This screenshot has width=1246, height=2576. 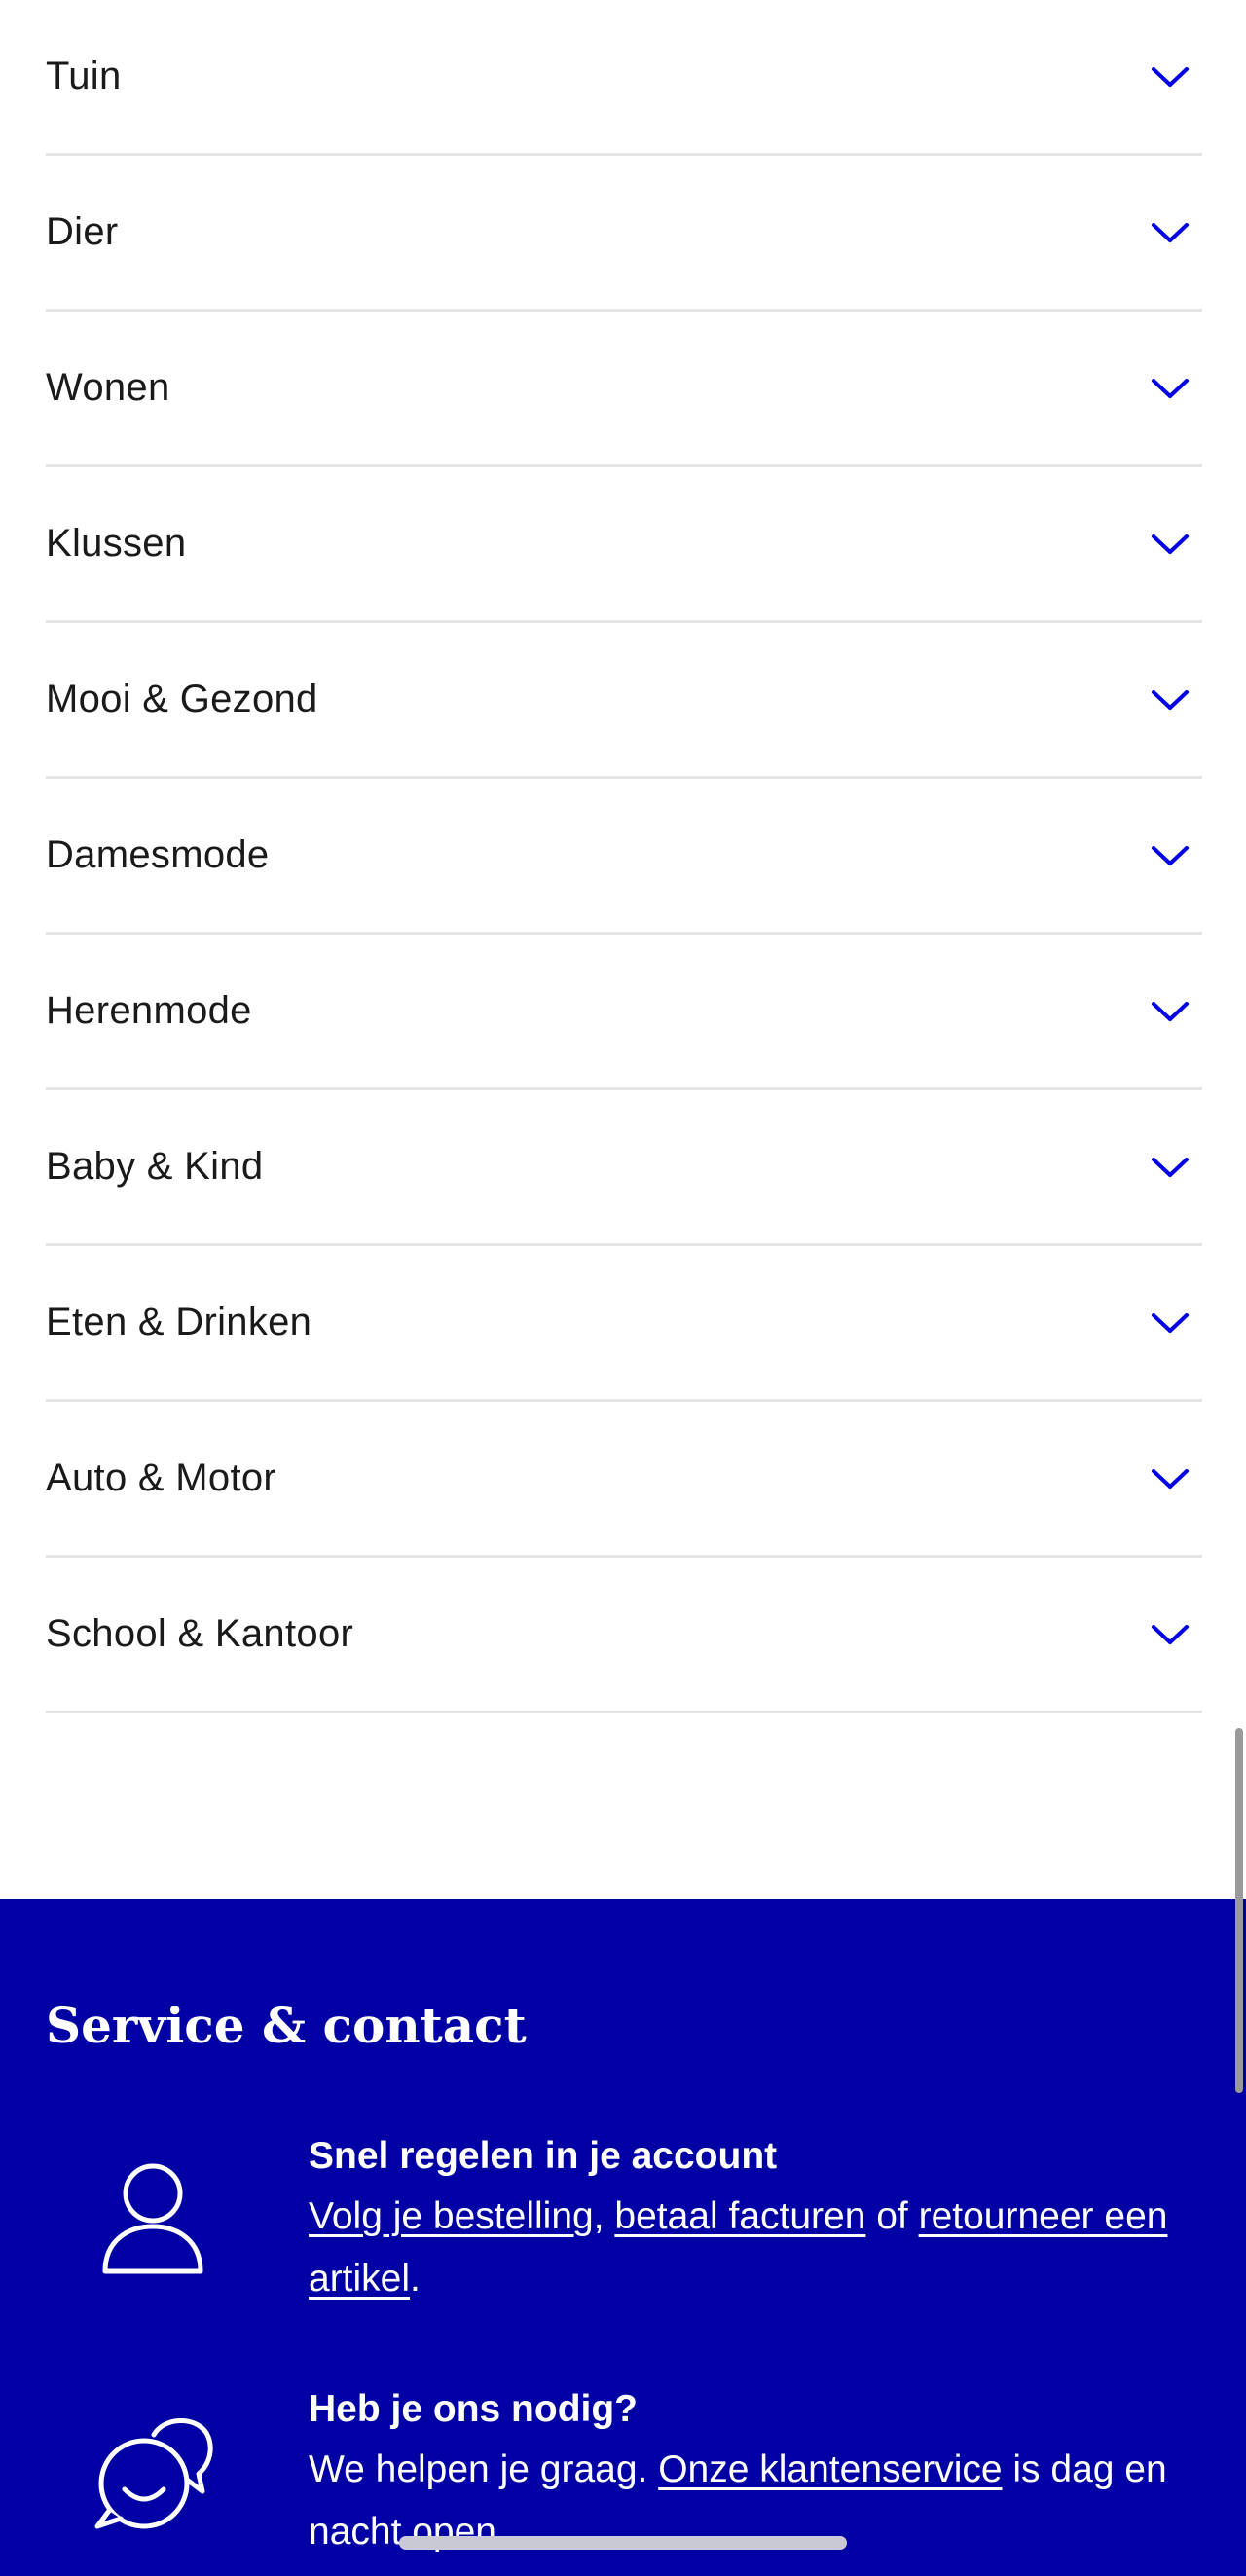 I want to click on end-punctuation: ., so click(x=415, y=2279).